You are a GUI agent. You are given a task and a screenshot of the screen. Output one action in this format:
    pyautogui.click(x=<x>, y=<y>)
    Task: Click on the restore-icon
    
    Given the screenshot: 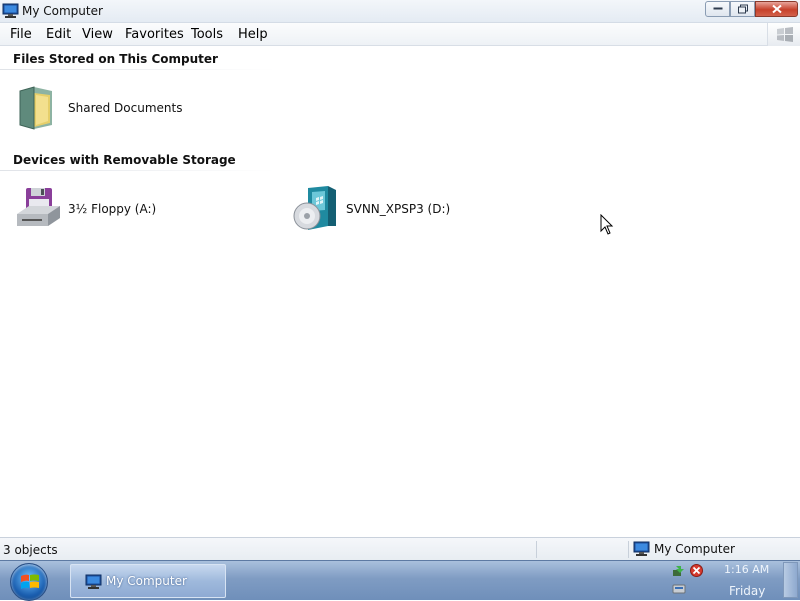 What is the action you would take?
    pyautogui.click(x=742, y=9)
    